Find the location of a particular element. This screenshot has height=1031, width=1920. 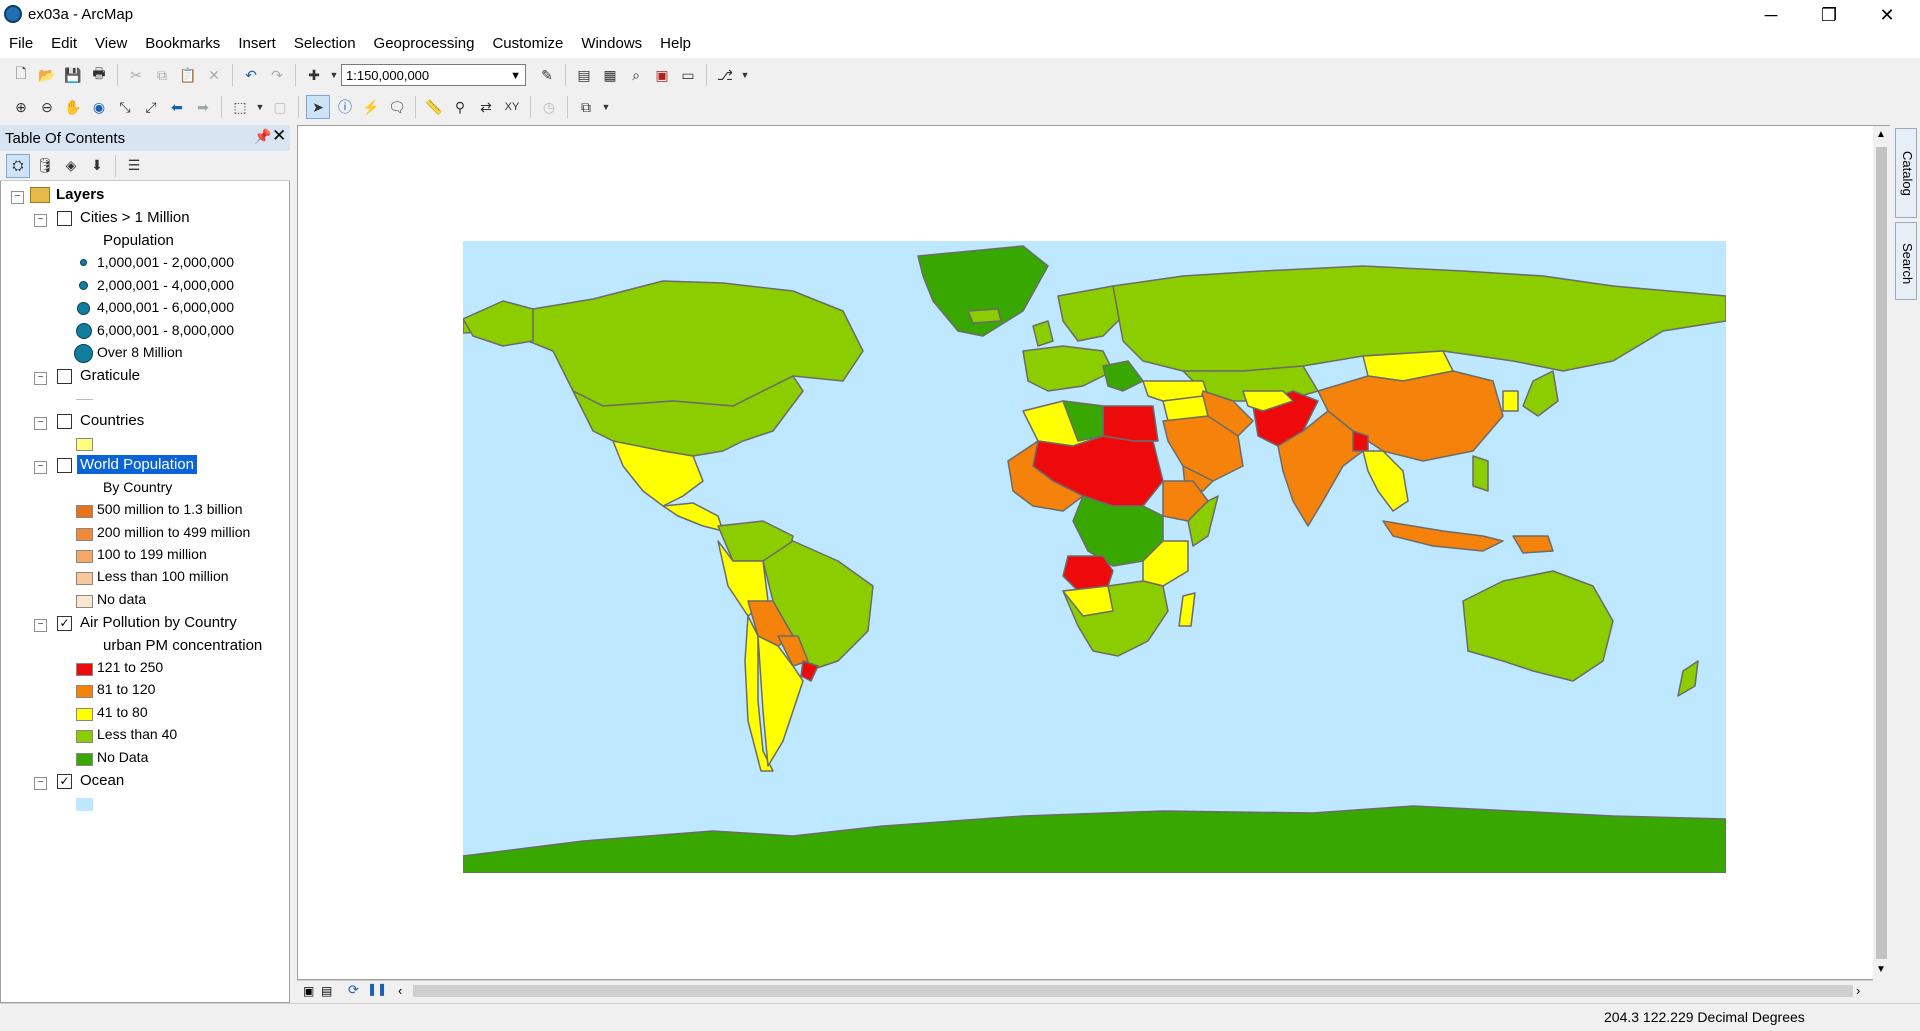

menu-file: File is located at coordinates (21, 44).